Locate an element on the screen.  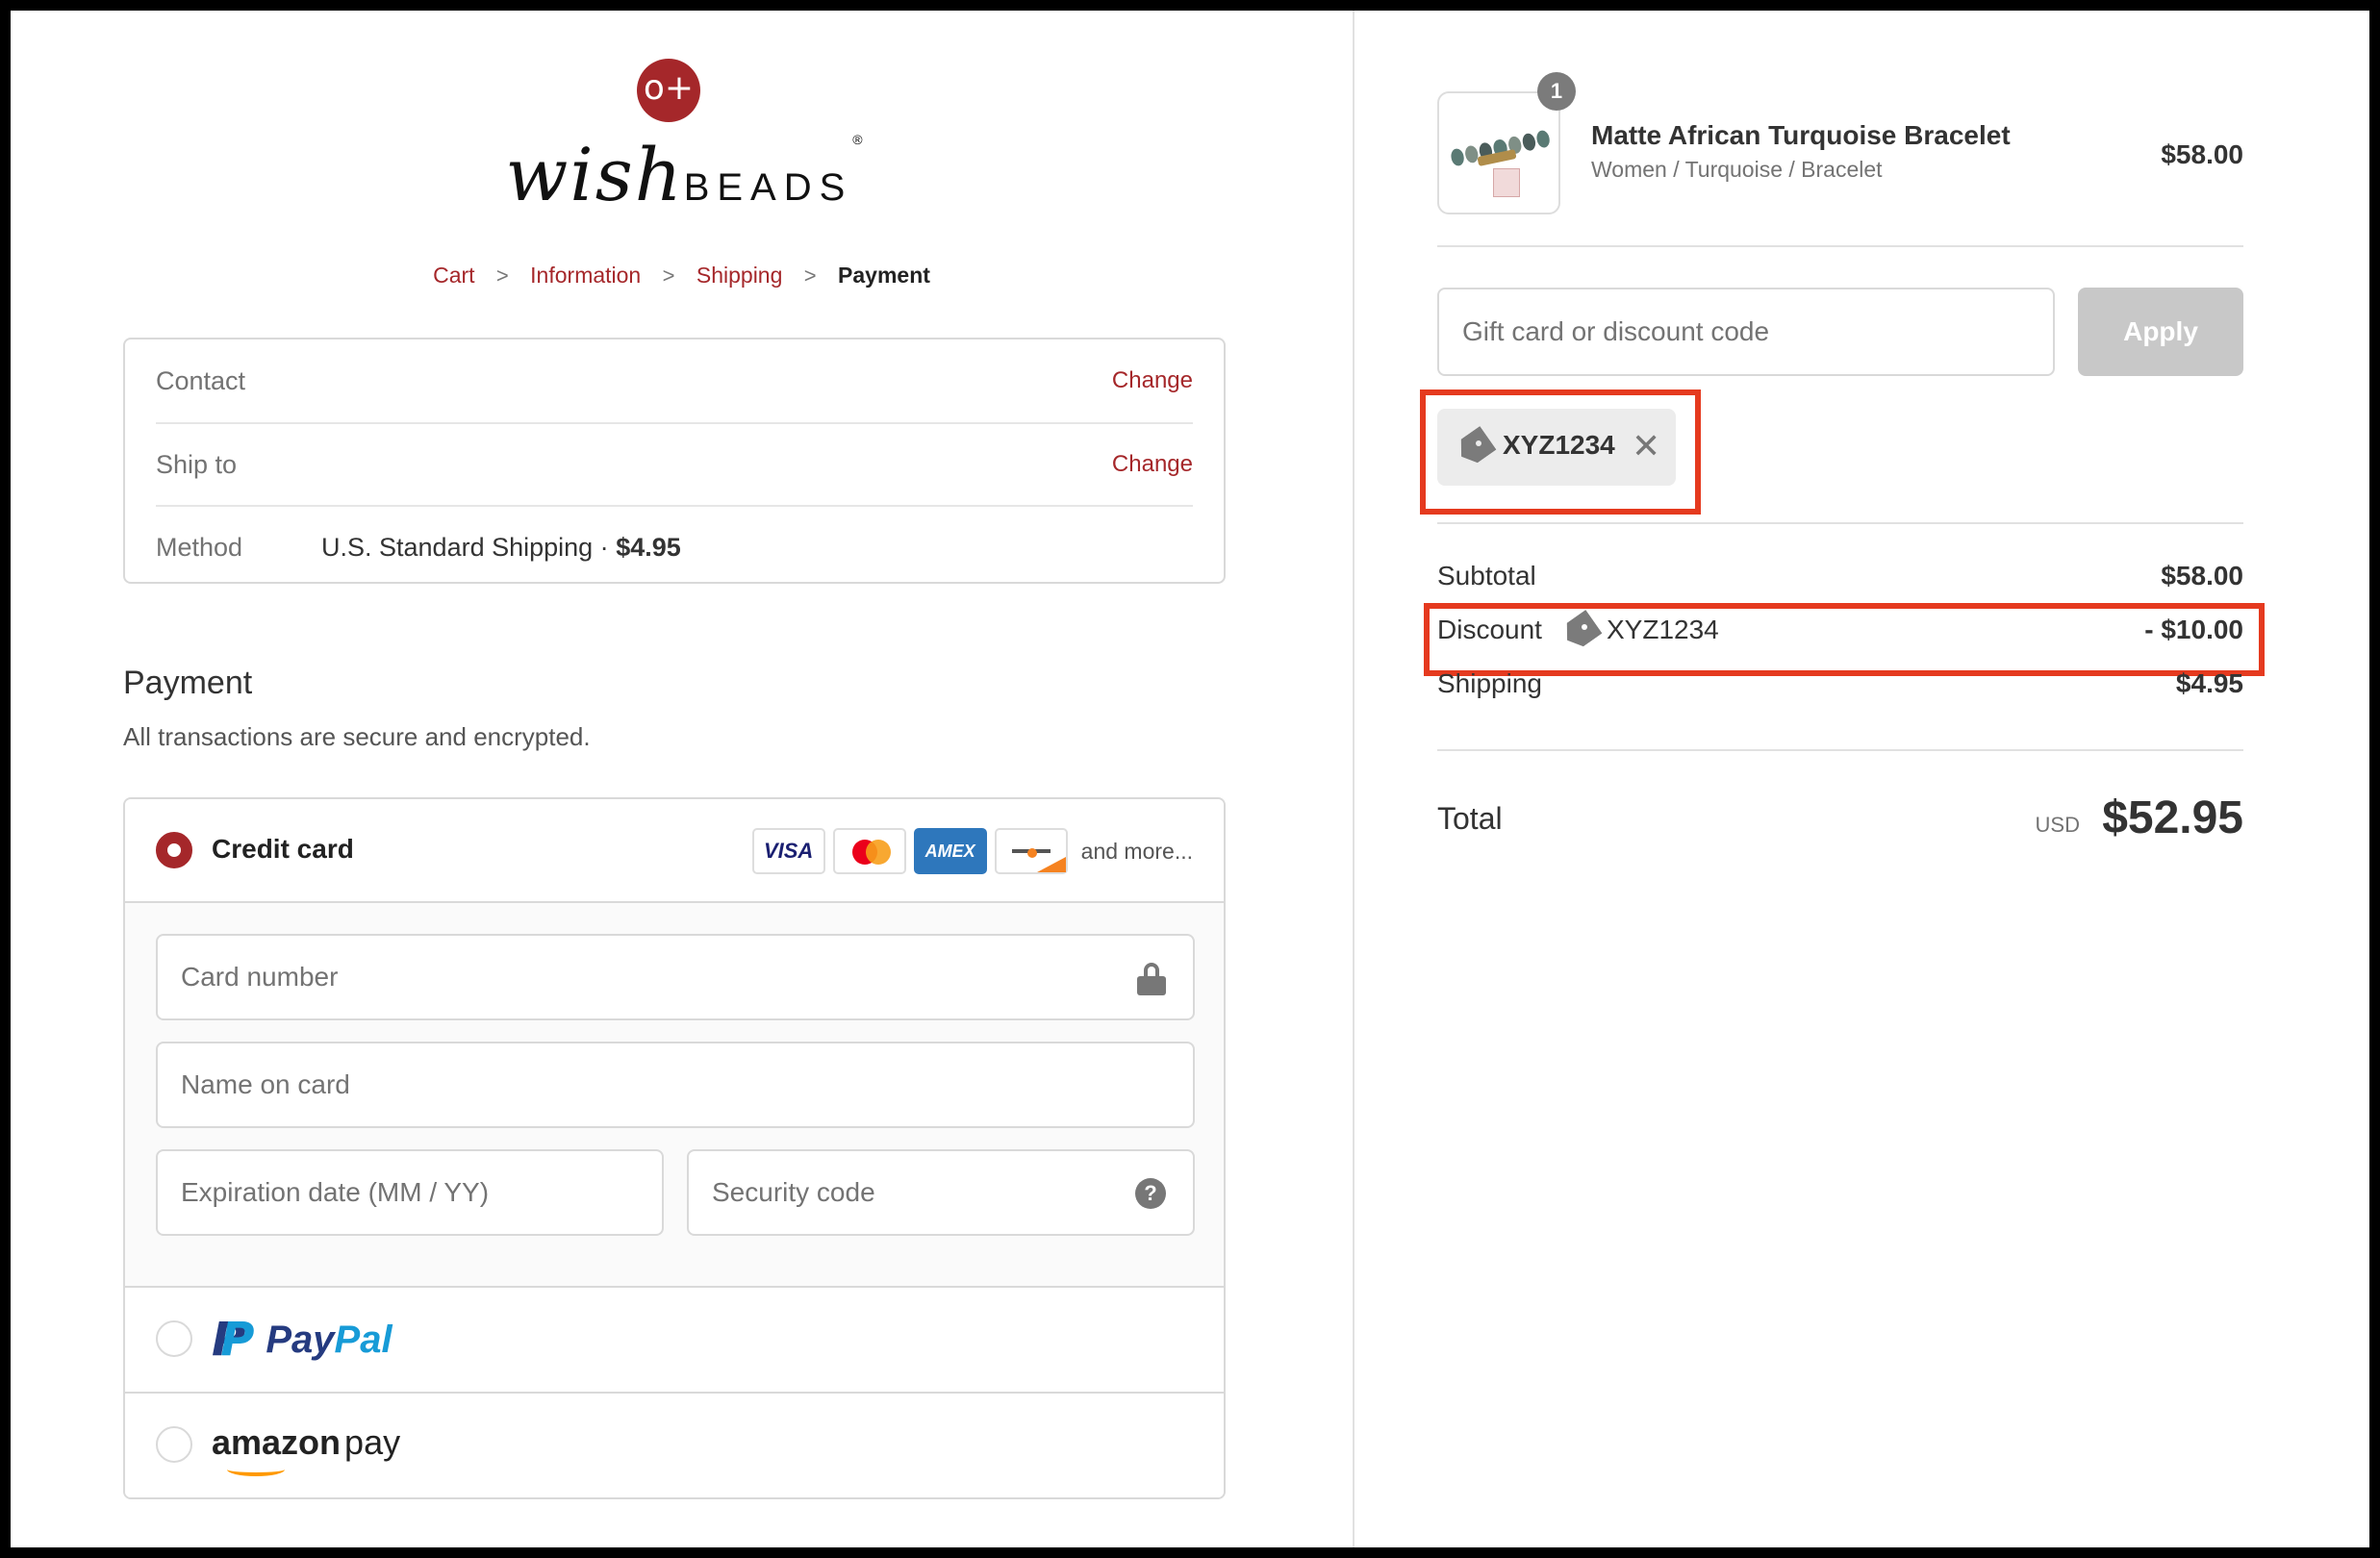
breadcrumb-cart: Cart is located at coordinates (454, 275).